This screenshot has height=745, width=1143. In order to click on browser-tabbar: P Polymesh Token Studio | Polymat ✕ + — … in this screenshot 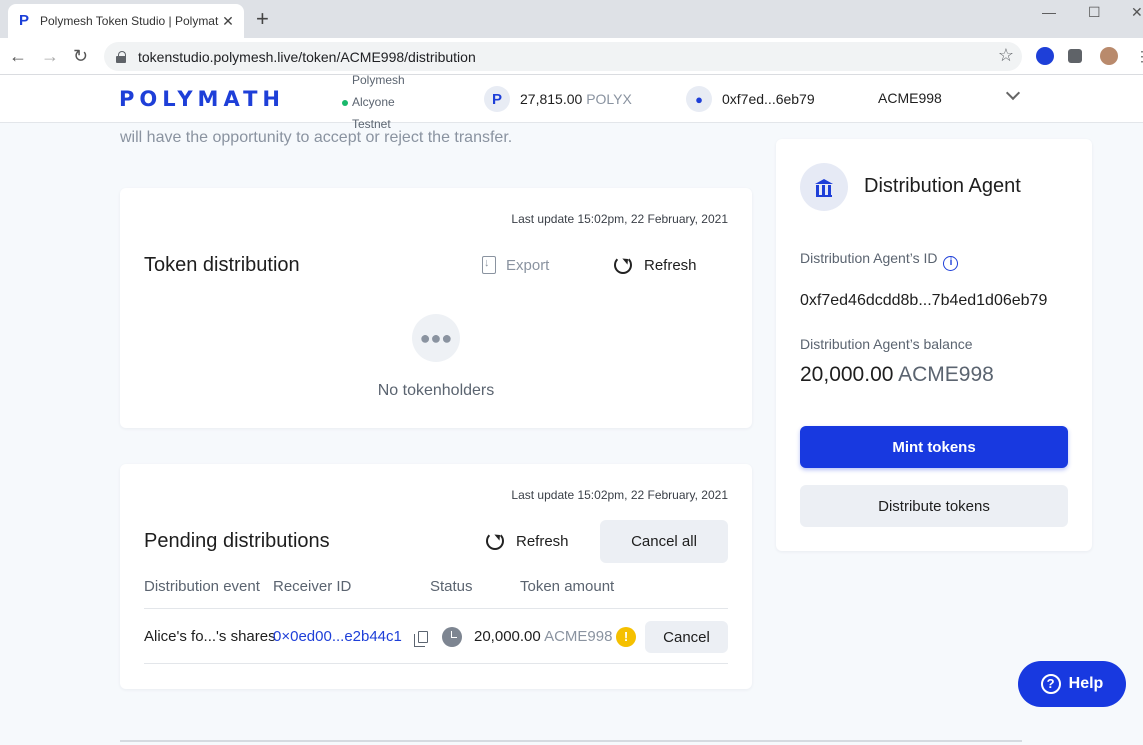, I will do `click(571, 19)`.